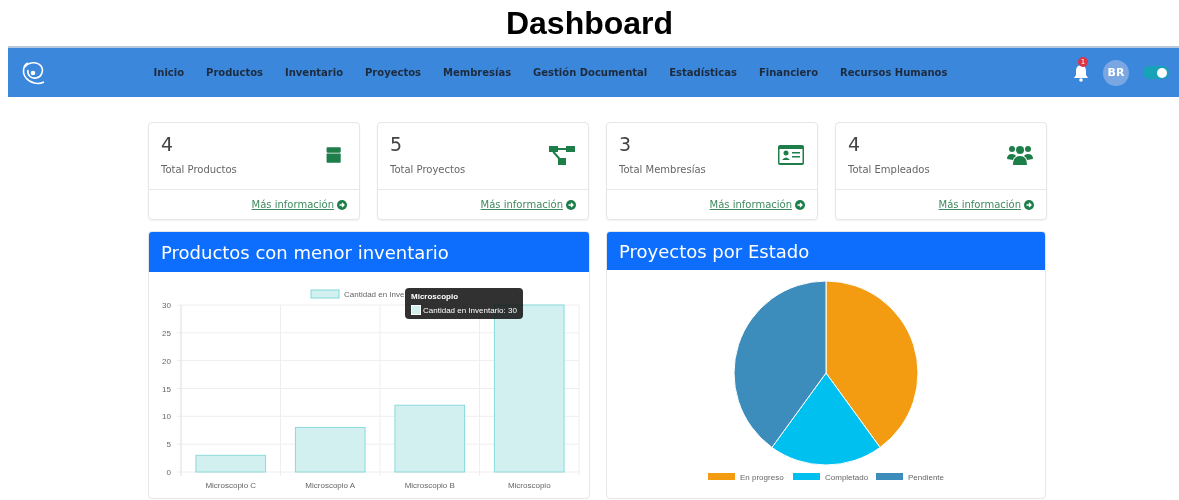  What do you see at coordinates (562, 155) in the screenshot?
I see `sitemap-icon` at bounding box center [562, 155].